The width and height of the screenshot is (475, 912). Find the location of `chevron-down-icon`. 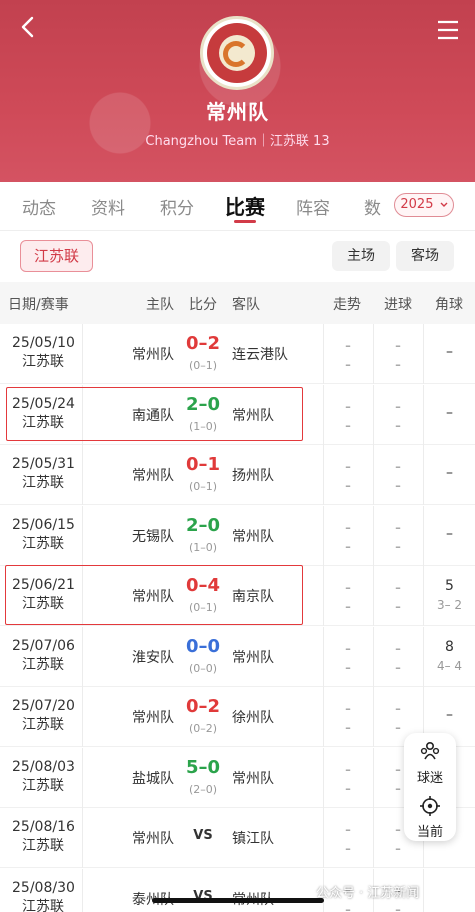

chevron-down-icon is located at coordinates (444, 204).